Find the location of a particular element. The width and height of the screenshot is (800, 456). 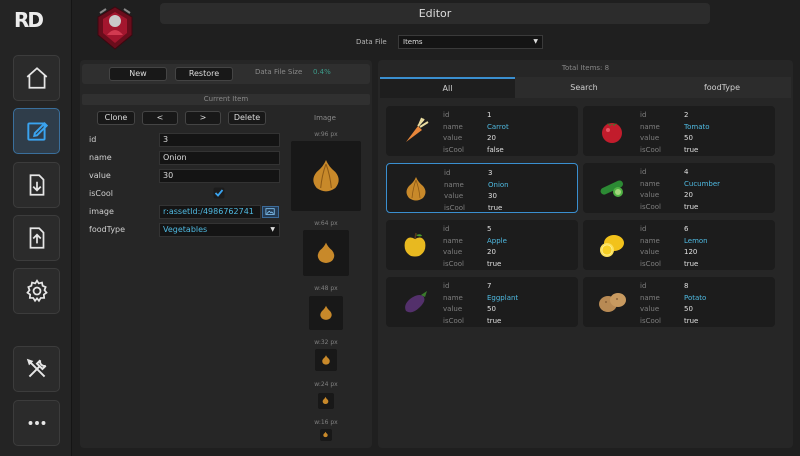

eggplant-icon is located at coordinates (416, 302).